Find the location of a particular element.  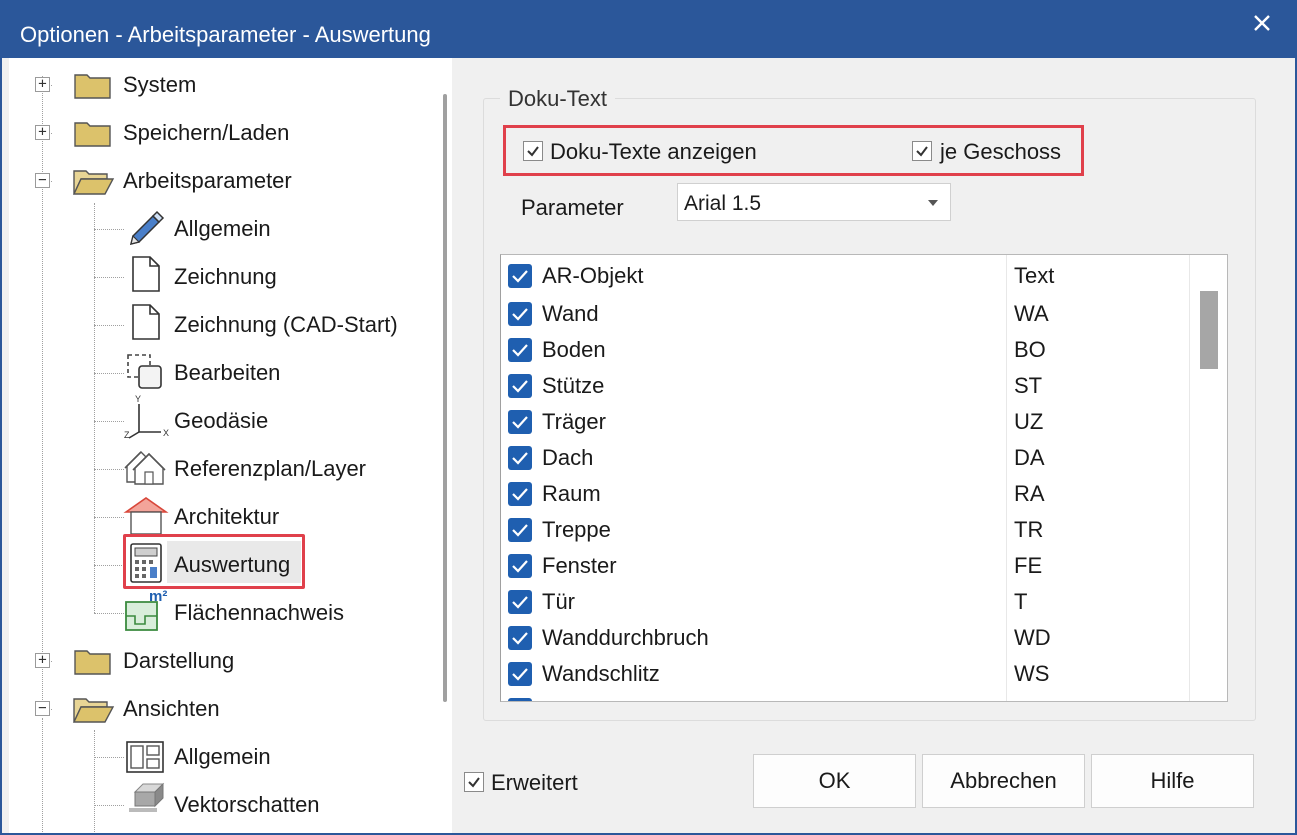

tree-item-label: Darstellung is located at coordinates (179, 660).